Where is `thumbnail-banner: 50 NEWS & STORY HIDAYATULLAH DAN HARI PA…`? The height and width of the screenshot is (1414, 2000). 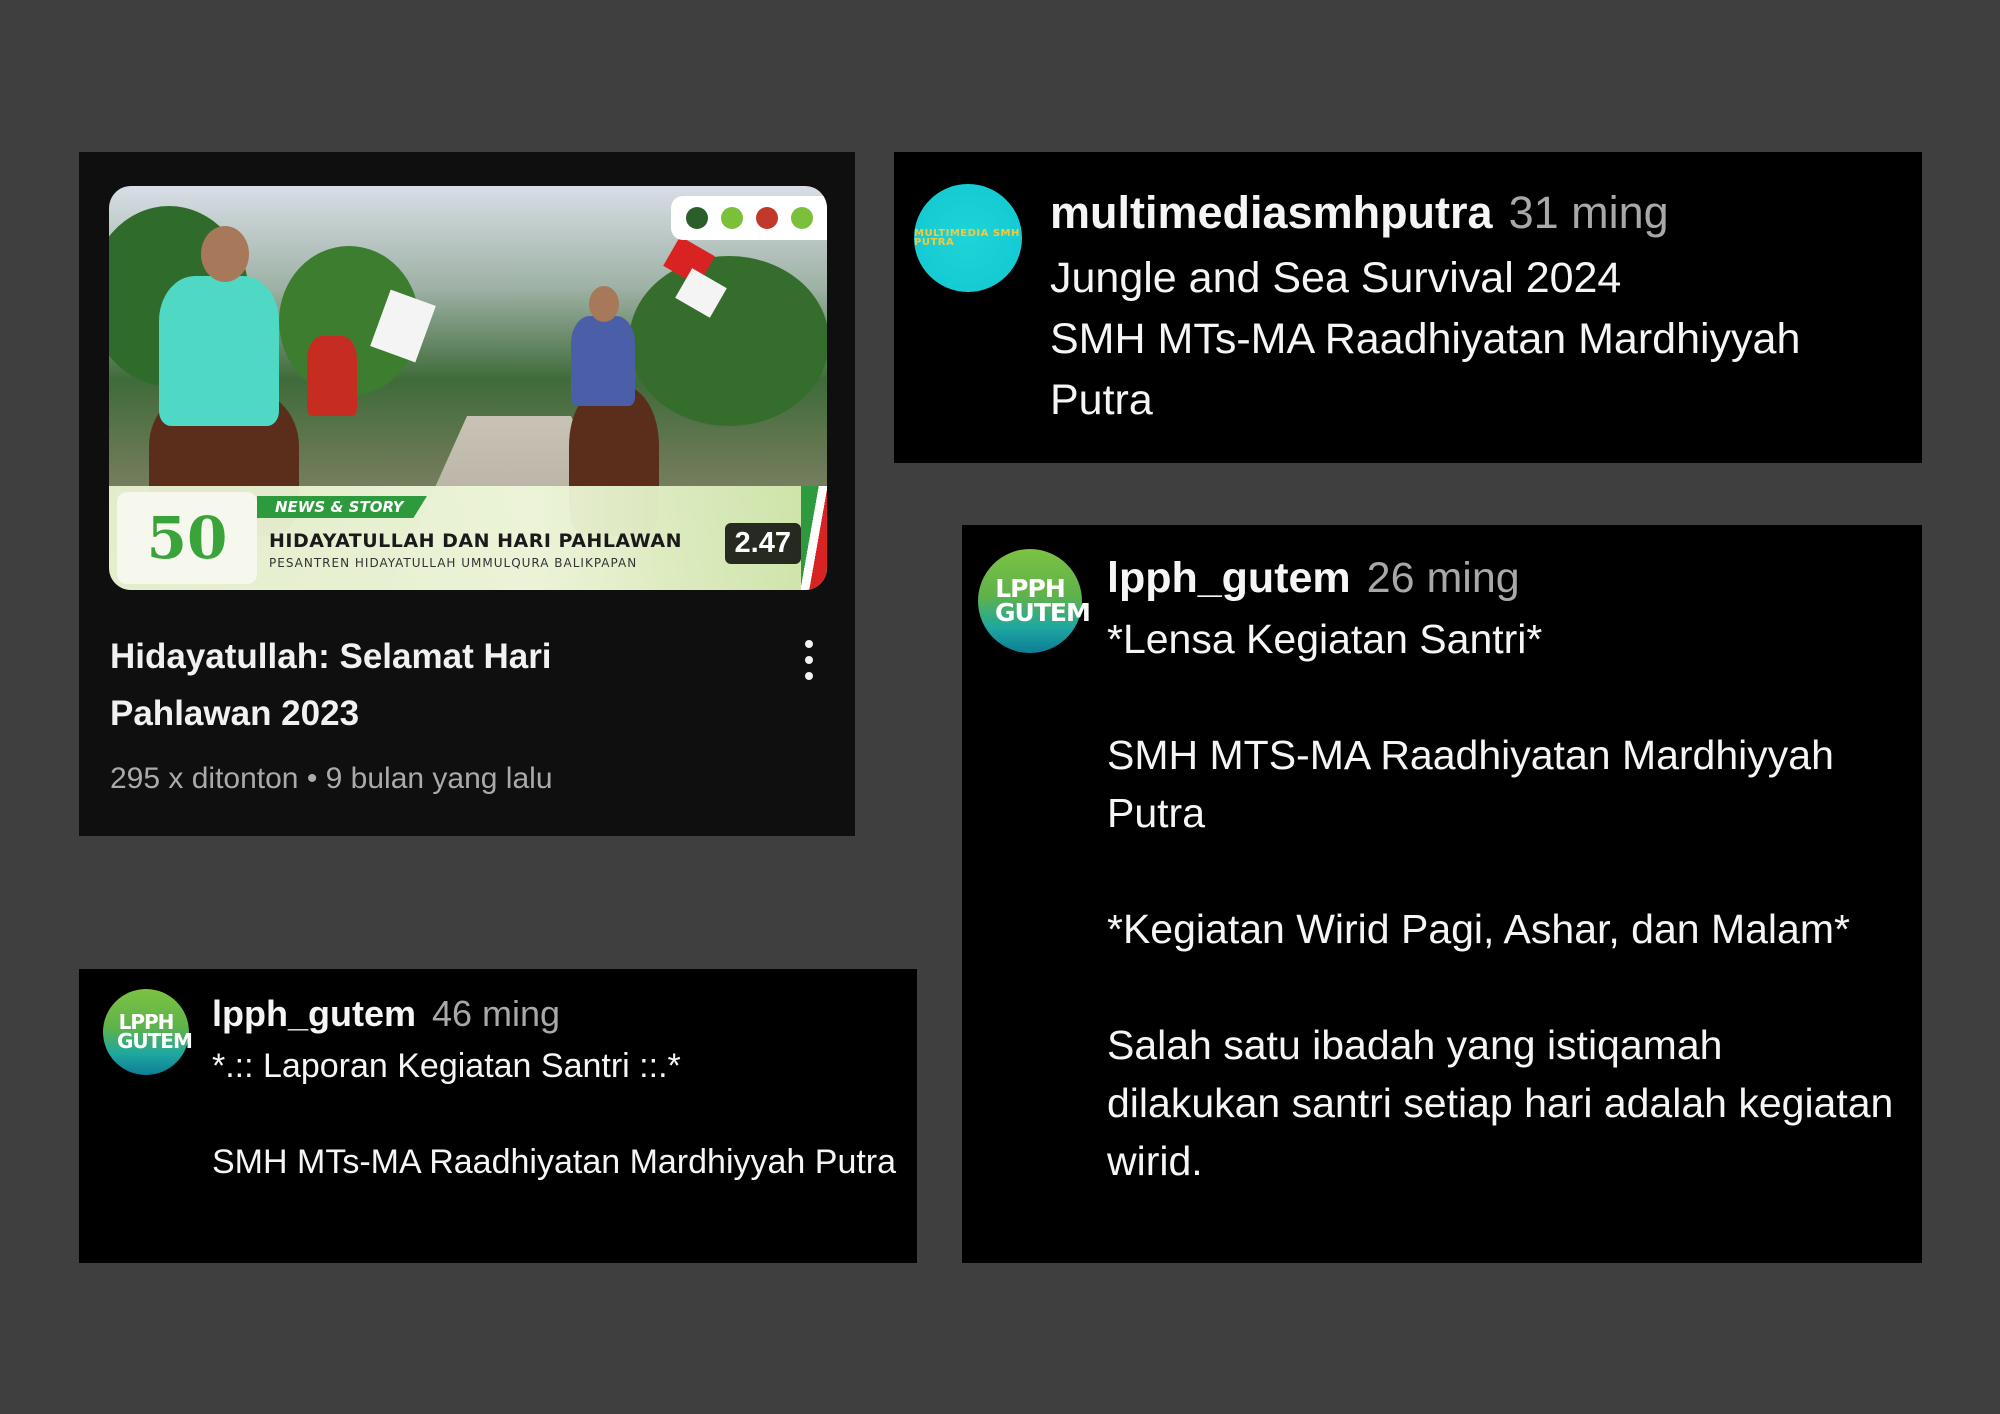
thumbnail-banner: 50 NEWS & STORY HIDAYATULLAH DAN HARI PA… is located at coordinates (468, 538).